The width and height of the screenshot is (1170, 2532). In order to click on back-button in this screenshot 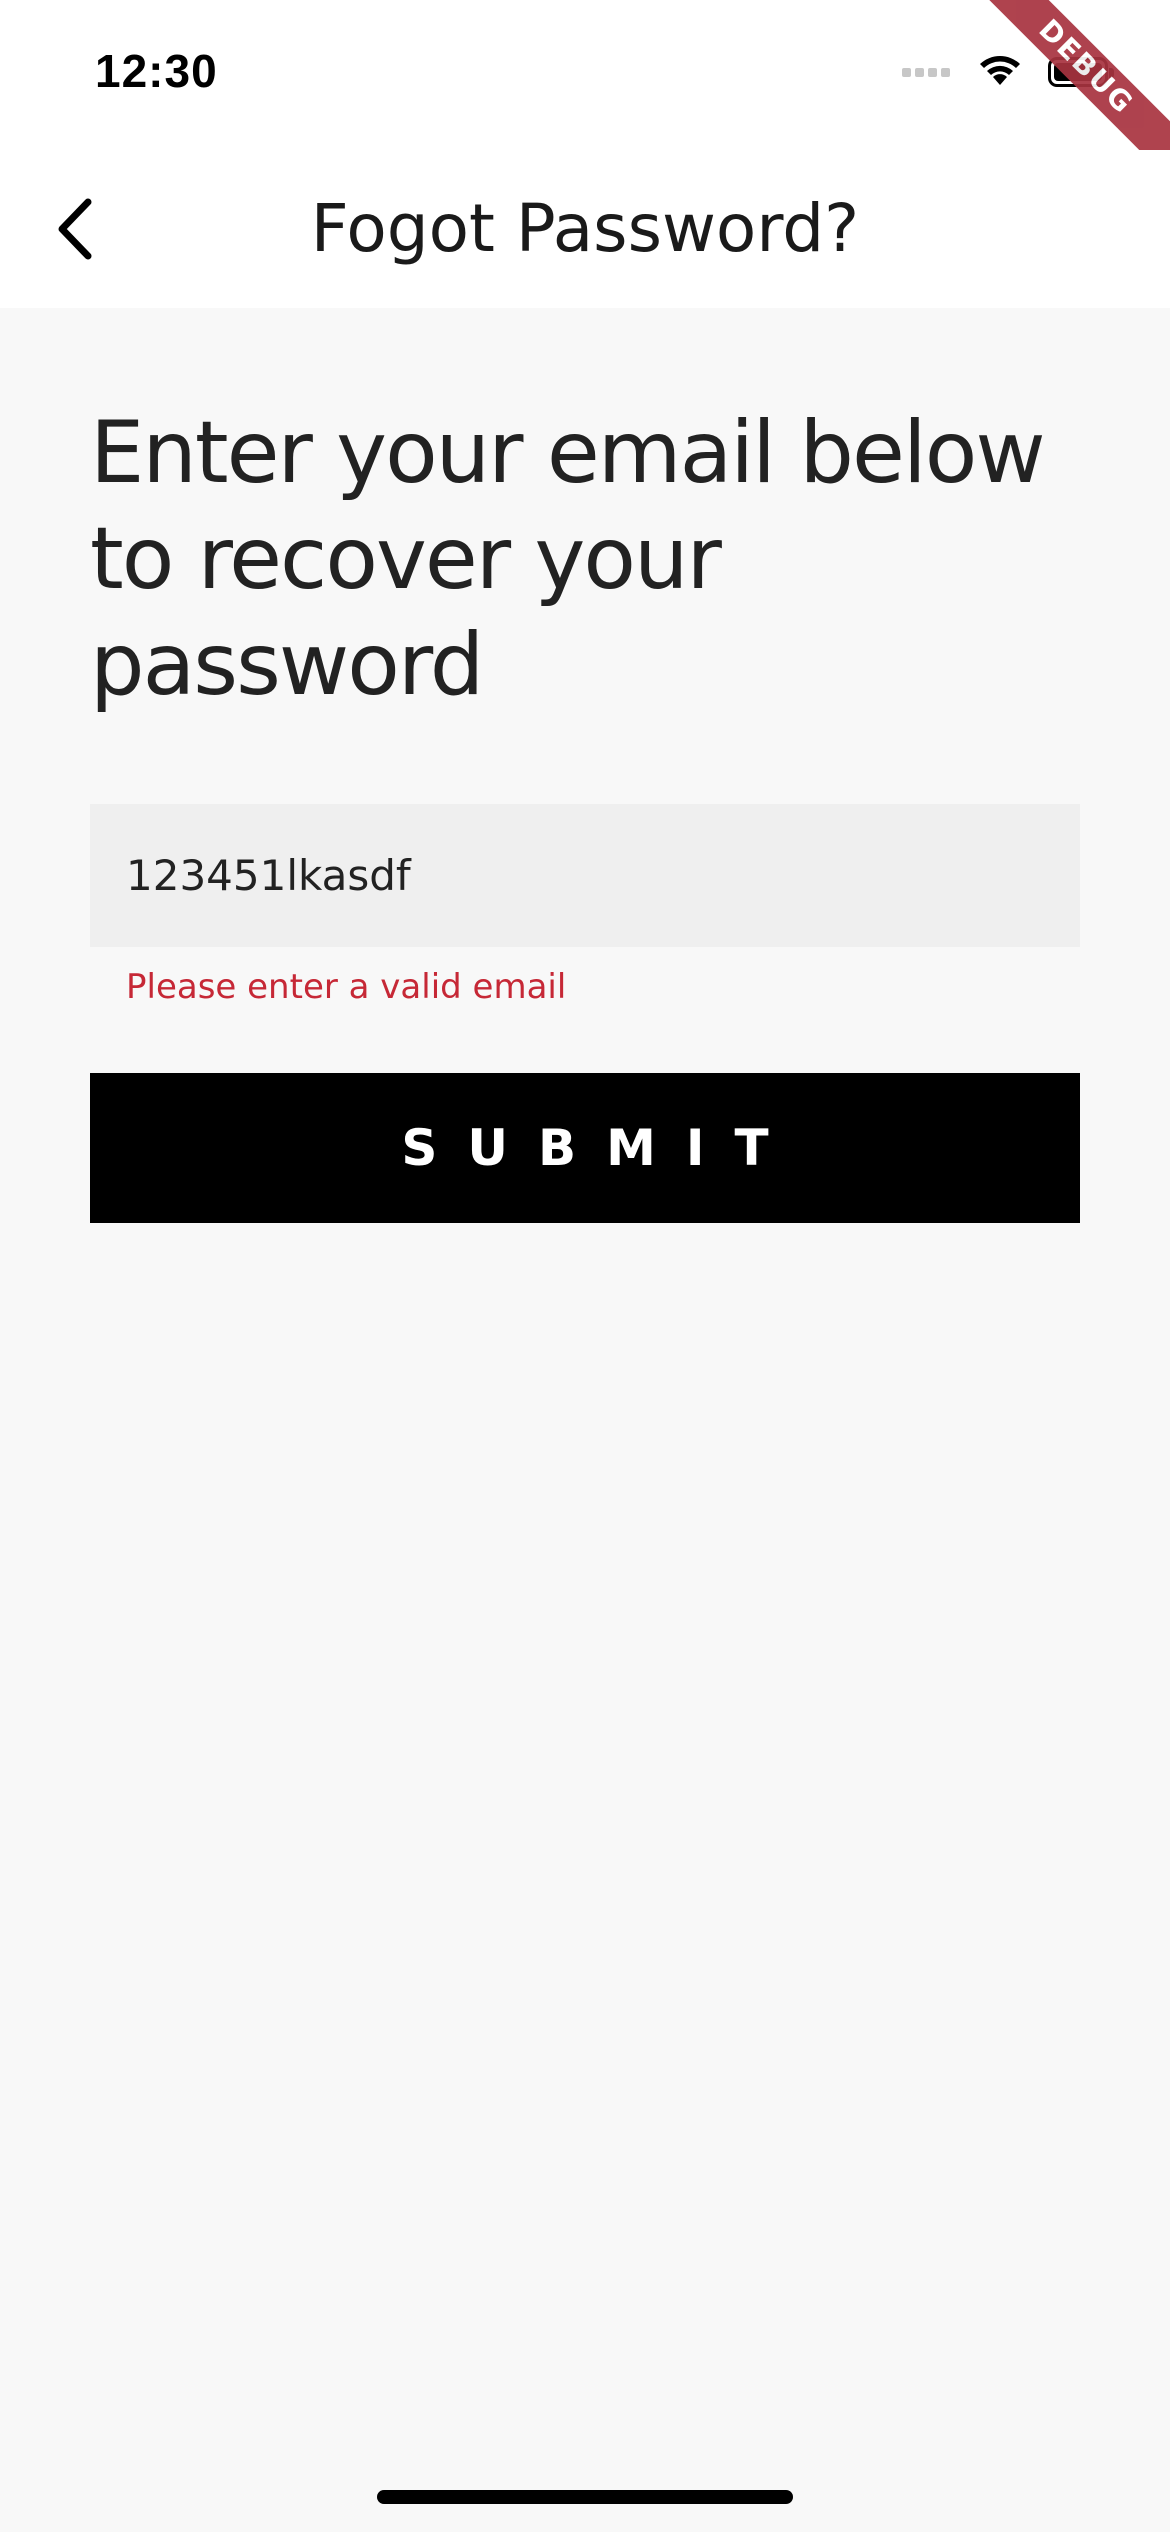, I will do `click(75, 229)`.